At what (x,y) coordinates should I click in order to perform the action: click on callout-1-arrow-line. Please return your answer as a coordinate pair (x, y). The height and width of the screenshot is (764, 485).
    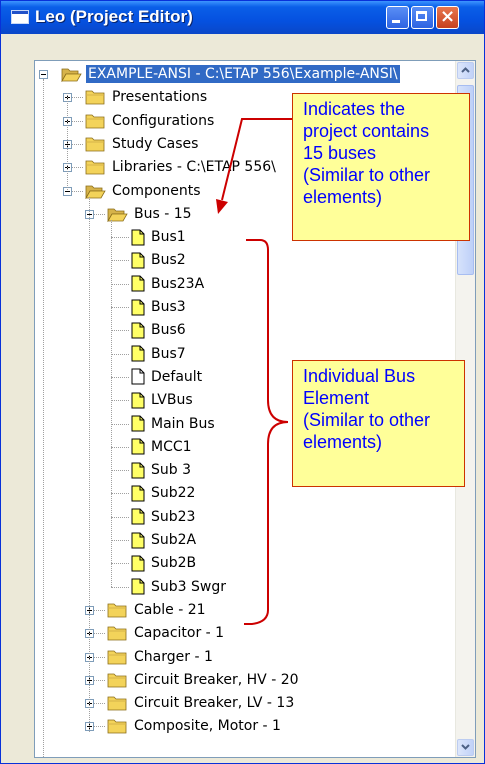
    Looking at the image, I should click on (256, 159).